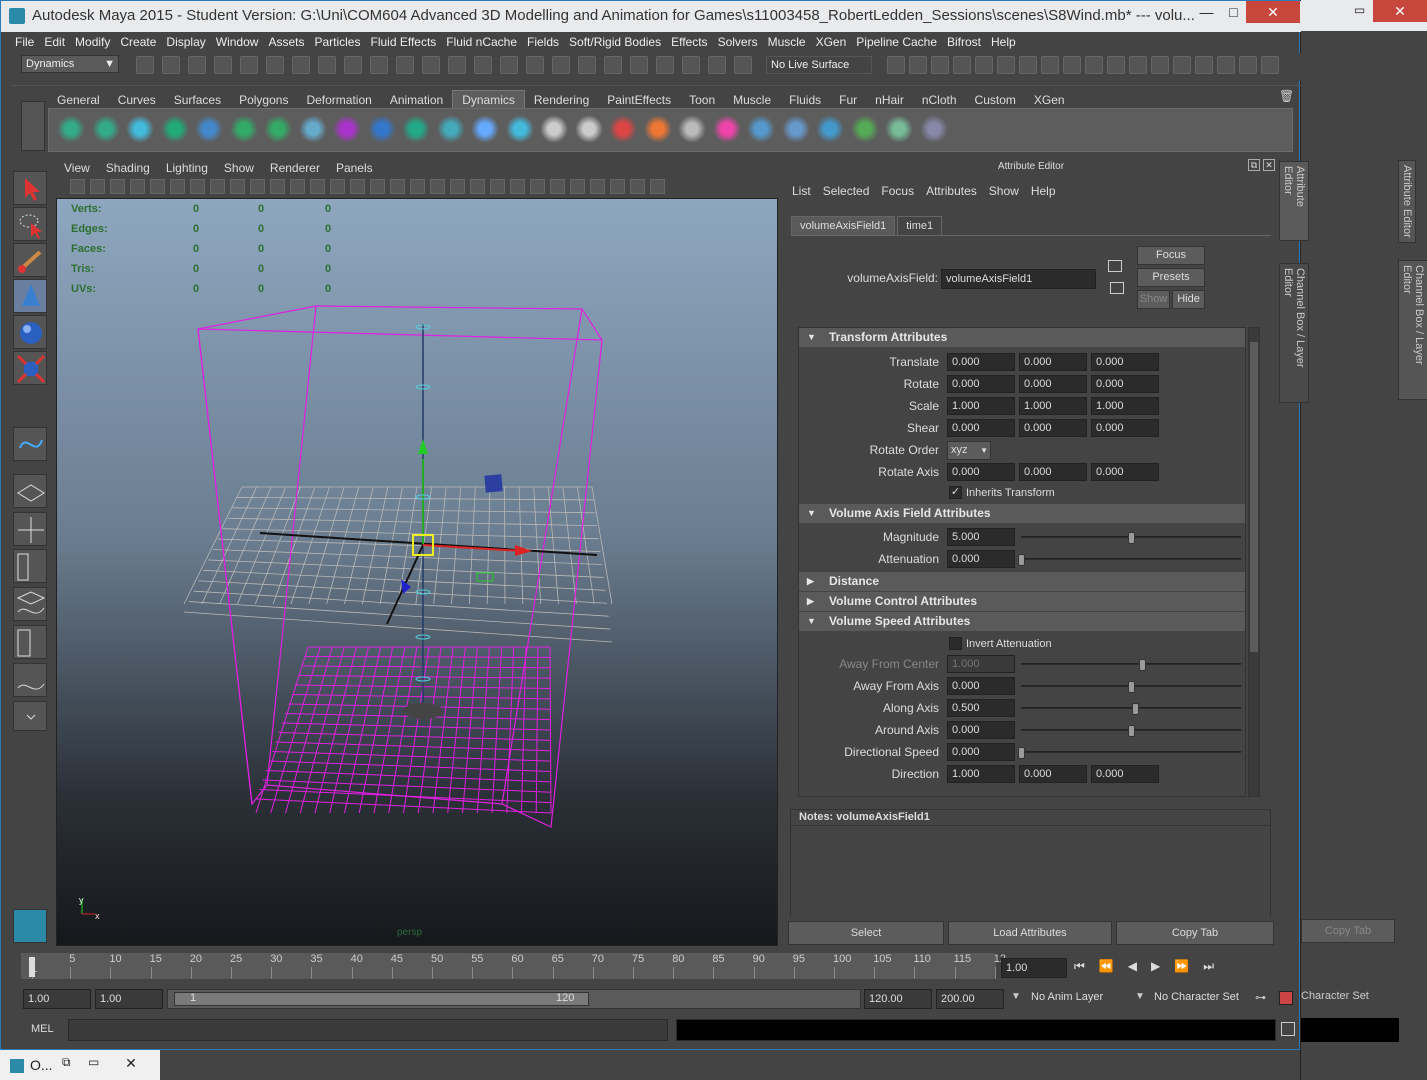  What do you see at coordinates (30, 444) in the screenshot?
I see `curve-tool-icon` at bounding box center [30, 444].